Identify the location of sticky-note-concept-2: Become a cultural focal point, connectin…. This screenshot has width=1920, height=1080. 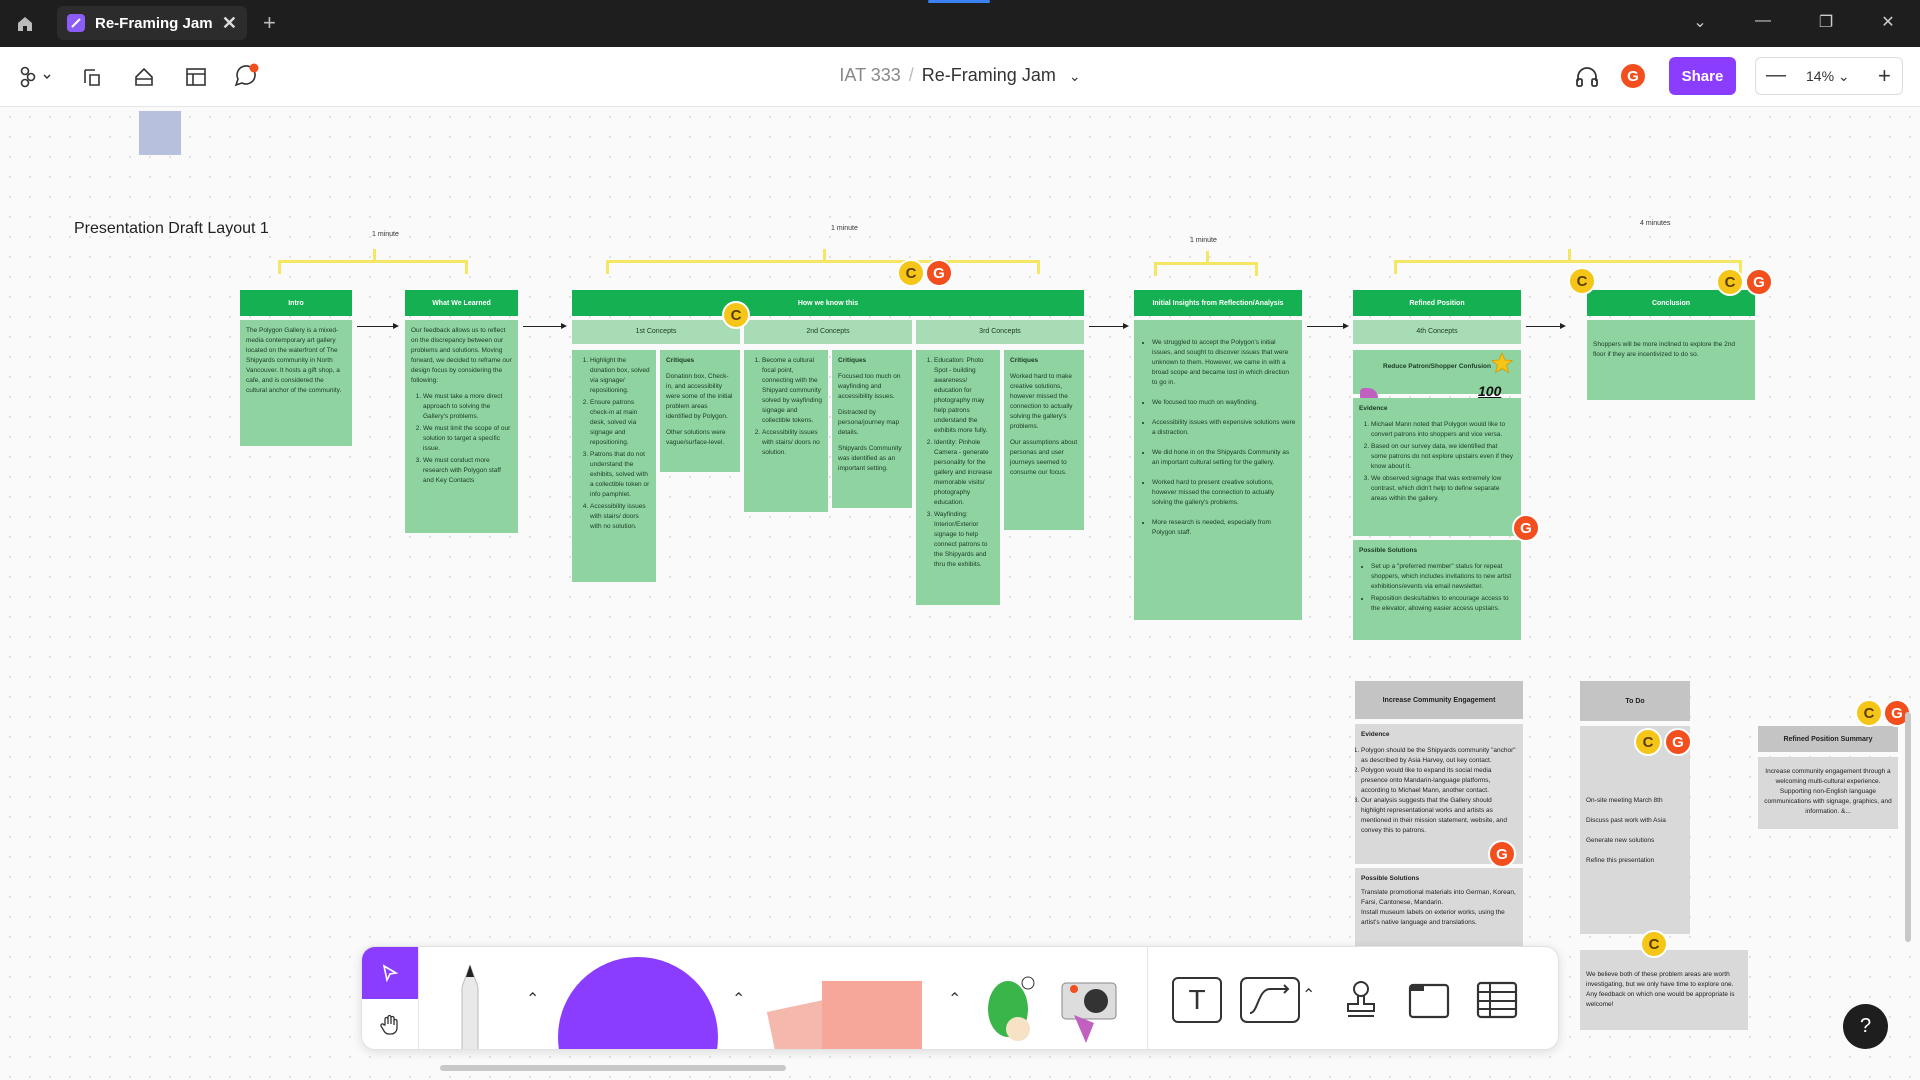
(786, 431).